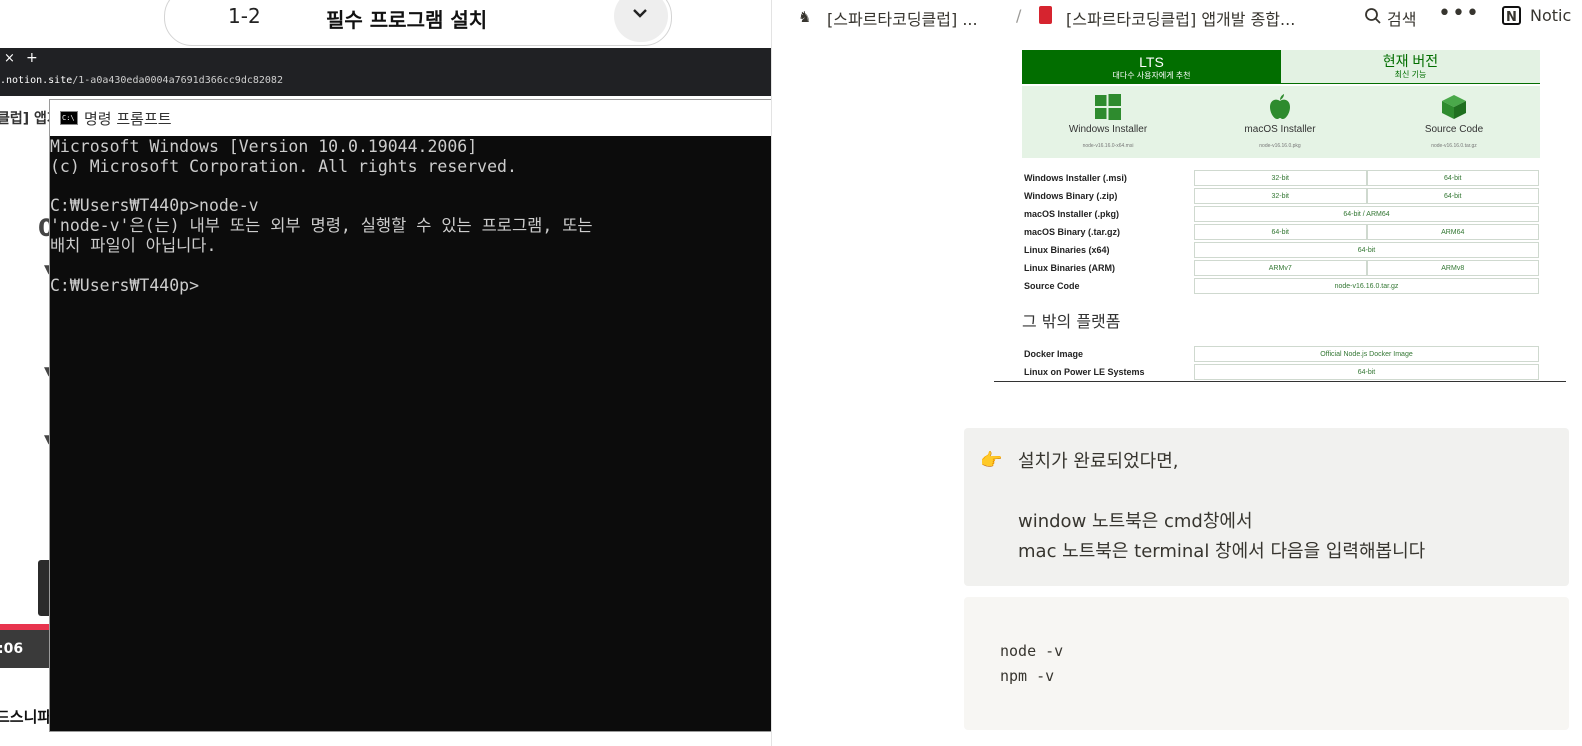 Image resolution: width=1582 pixels, height=746 pixels. Describe the element at coordinates (32, 58) in the screenshot. I see `new-tab-icon: +` at that location.